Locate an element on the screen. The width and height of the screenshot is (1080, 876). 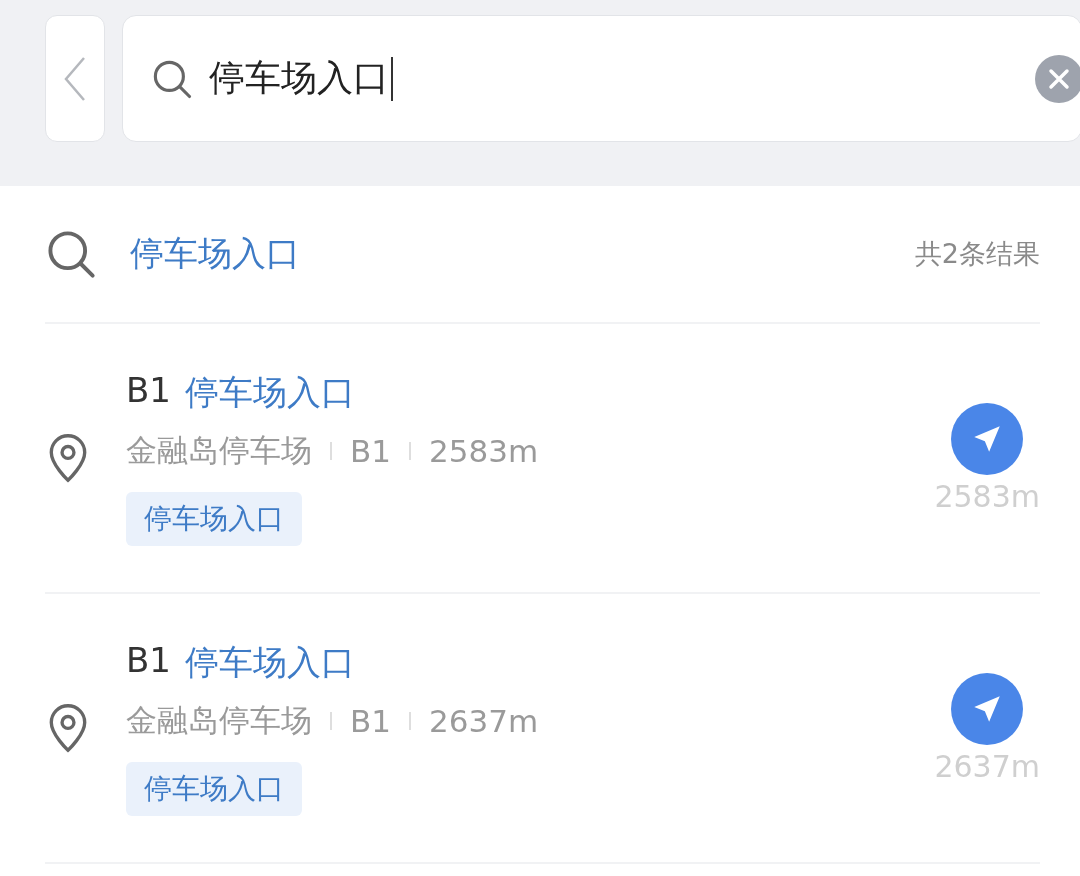
search-text: 停车场入口 is located at coordinates (299, 78).